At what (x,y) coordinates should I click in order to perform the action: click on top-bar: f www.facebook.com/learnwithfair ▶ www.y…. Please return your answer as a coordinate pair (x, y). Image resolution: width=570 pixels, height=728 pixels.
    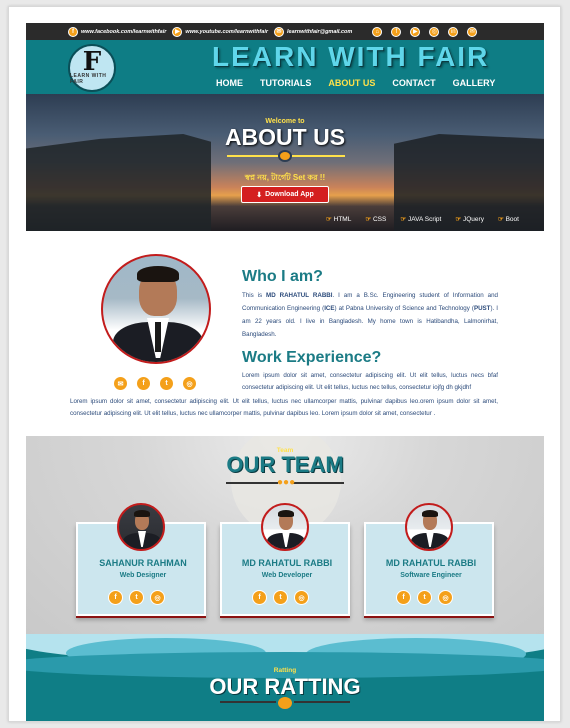
    Looking at the image, I should click on (285, 31).